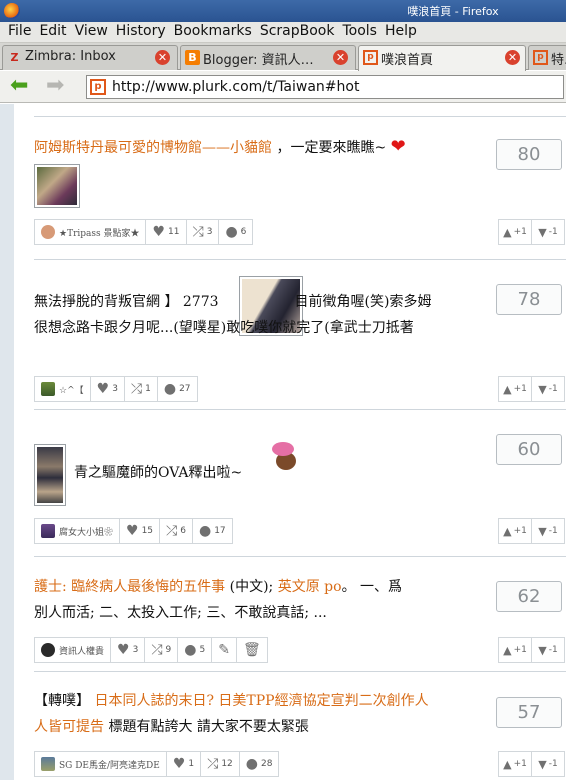  I want to click on tab-zimbra: Z Zimbra: Inbox ✕, so click(90, 57).